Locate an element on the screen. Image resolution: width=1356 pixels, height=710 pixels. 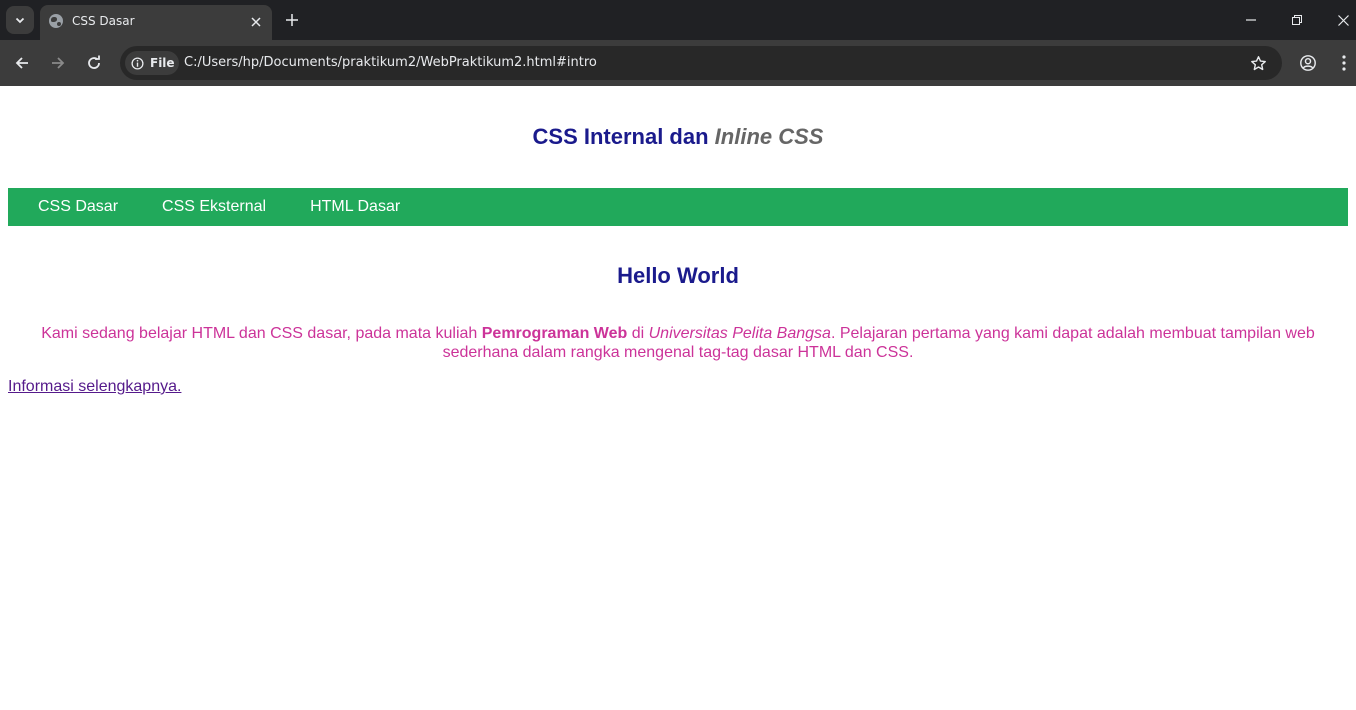
nav-menu: CSS Dasar CSS Eksternal HTML Dasar is located at coordinates (678, 207).